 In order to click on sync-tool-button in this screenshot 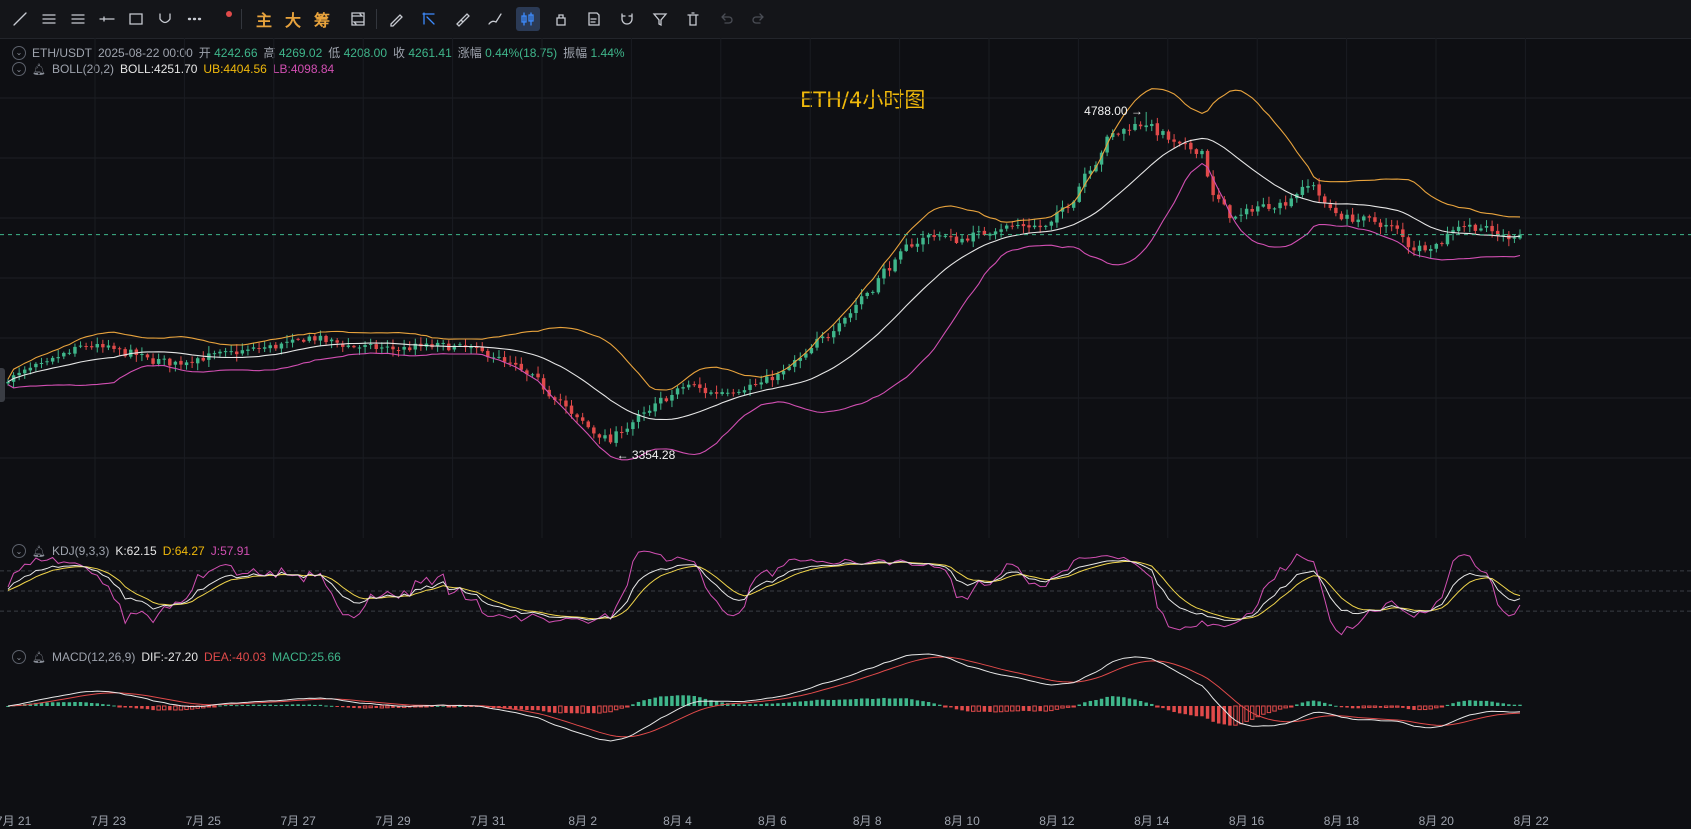, I will do `click(358, 19)`.